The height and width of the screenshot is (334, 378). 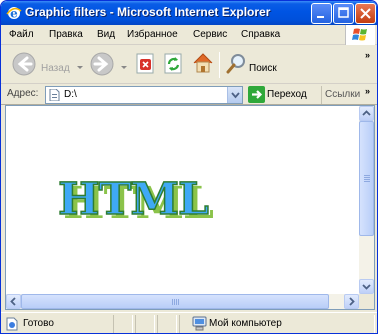 I want to click on go-arrow-icon, so click(x=256, y=94).